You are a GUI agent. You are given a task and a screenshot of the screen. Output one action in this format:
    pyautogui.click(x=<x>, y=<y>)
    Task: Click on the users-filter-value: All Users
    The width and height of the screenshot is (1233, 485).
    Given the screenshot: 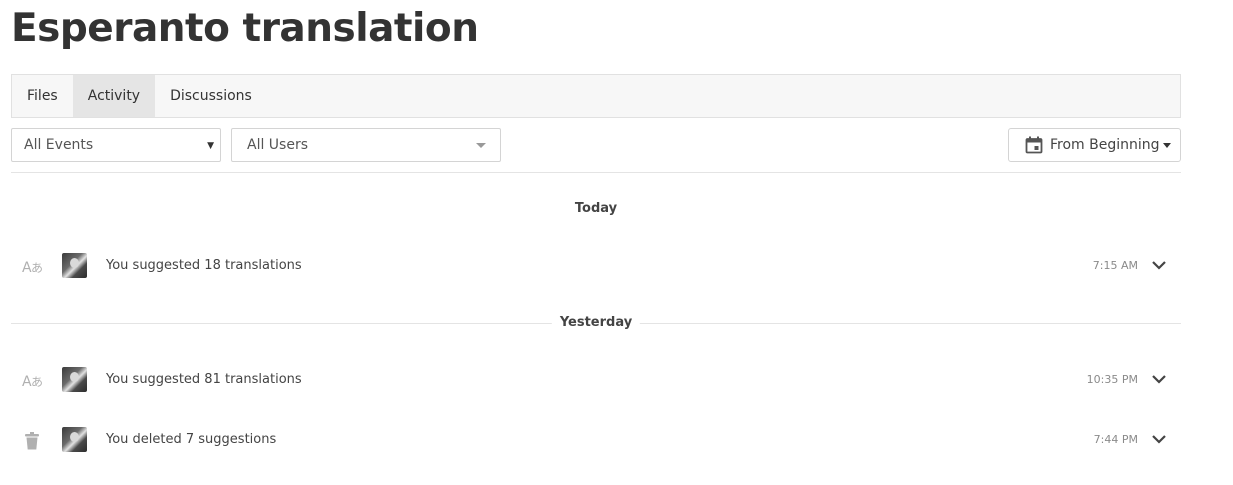 What is the action you would take?
    pyautogui.click(x=278, y=145)
    